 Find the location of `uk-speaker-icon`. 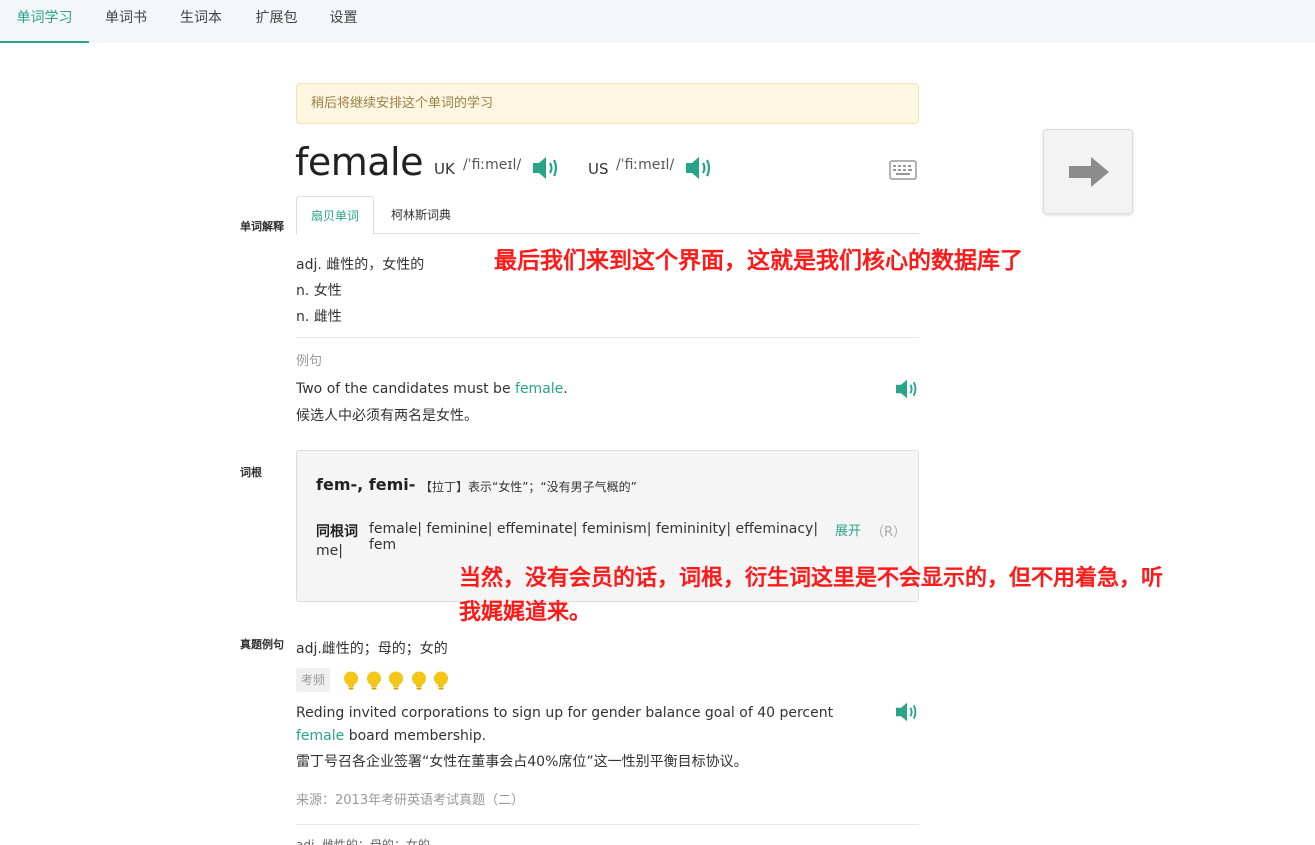

uk-speaker-icon is located at coordinates (546, 168).